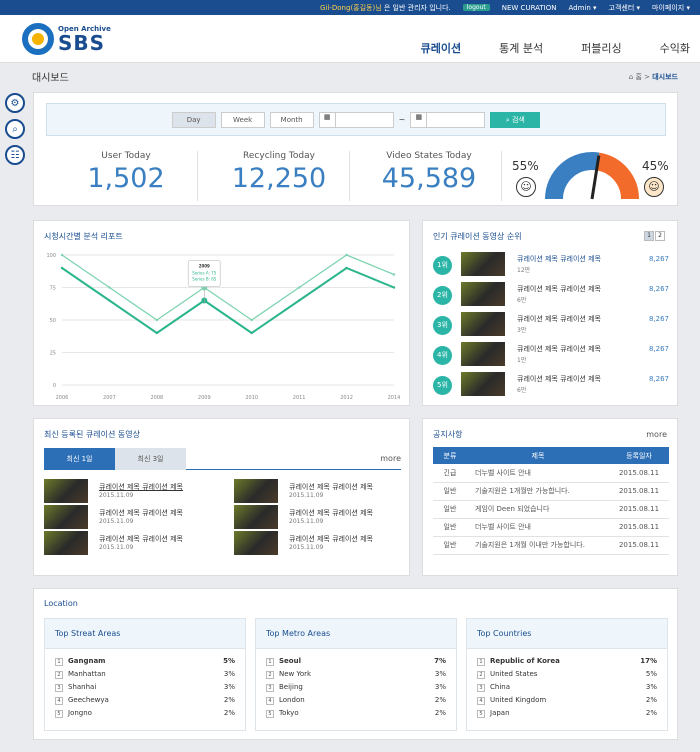 The height and width of the screenshot is (752, 700). What do you see at coordinates (441, 48) in the screenshot?
I see `nav-curation: 큐레이션` at bounding box center [441, 48].